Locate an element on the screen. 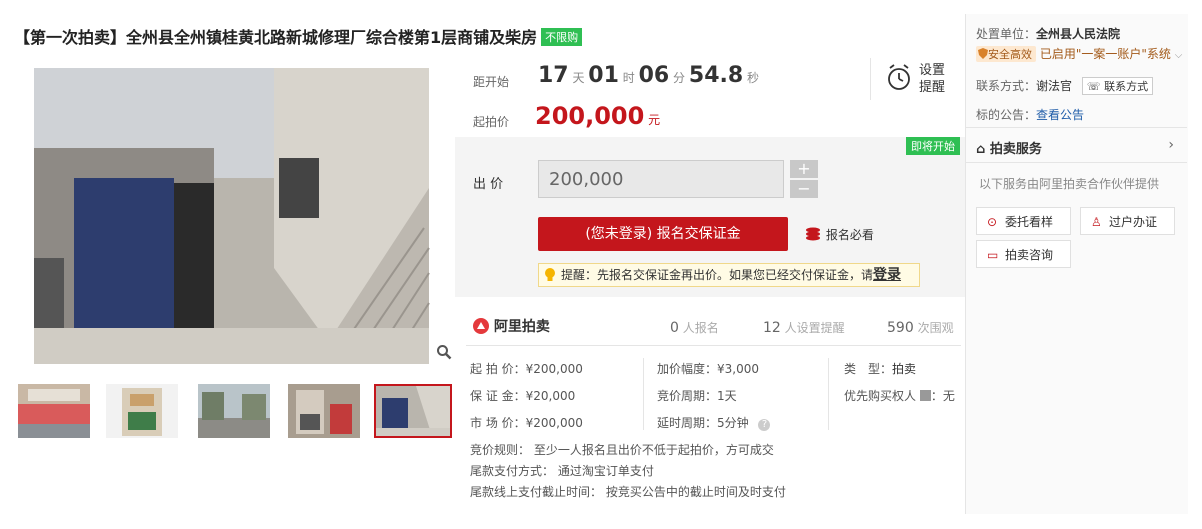 The width and height of the screenshot is (1202, 529). start-price: 200,000 元 is located at coordinates (597, 116).